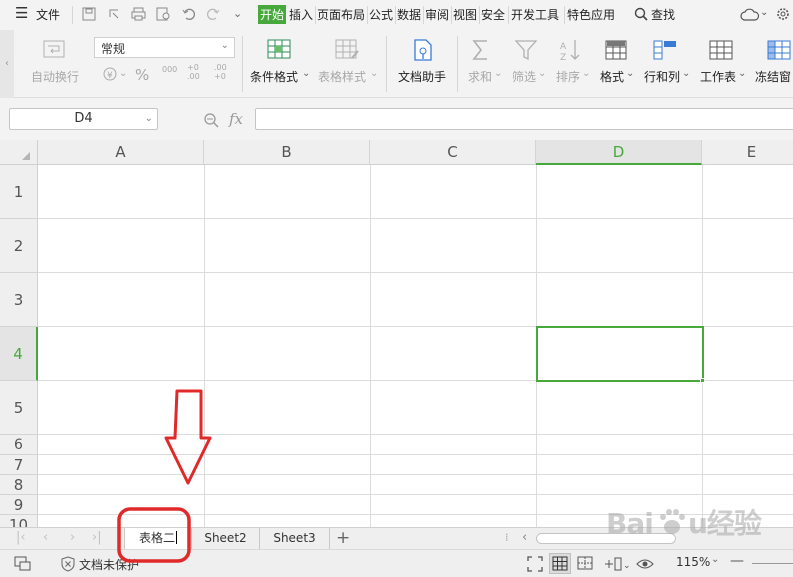 The height and width of the screenshot is (577, 793). I want to click on tab-formulas: 公式, so click(381, 14).